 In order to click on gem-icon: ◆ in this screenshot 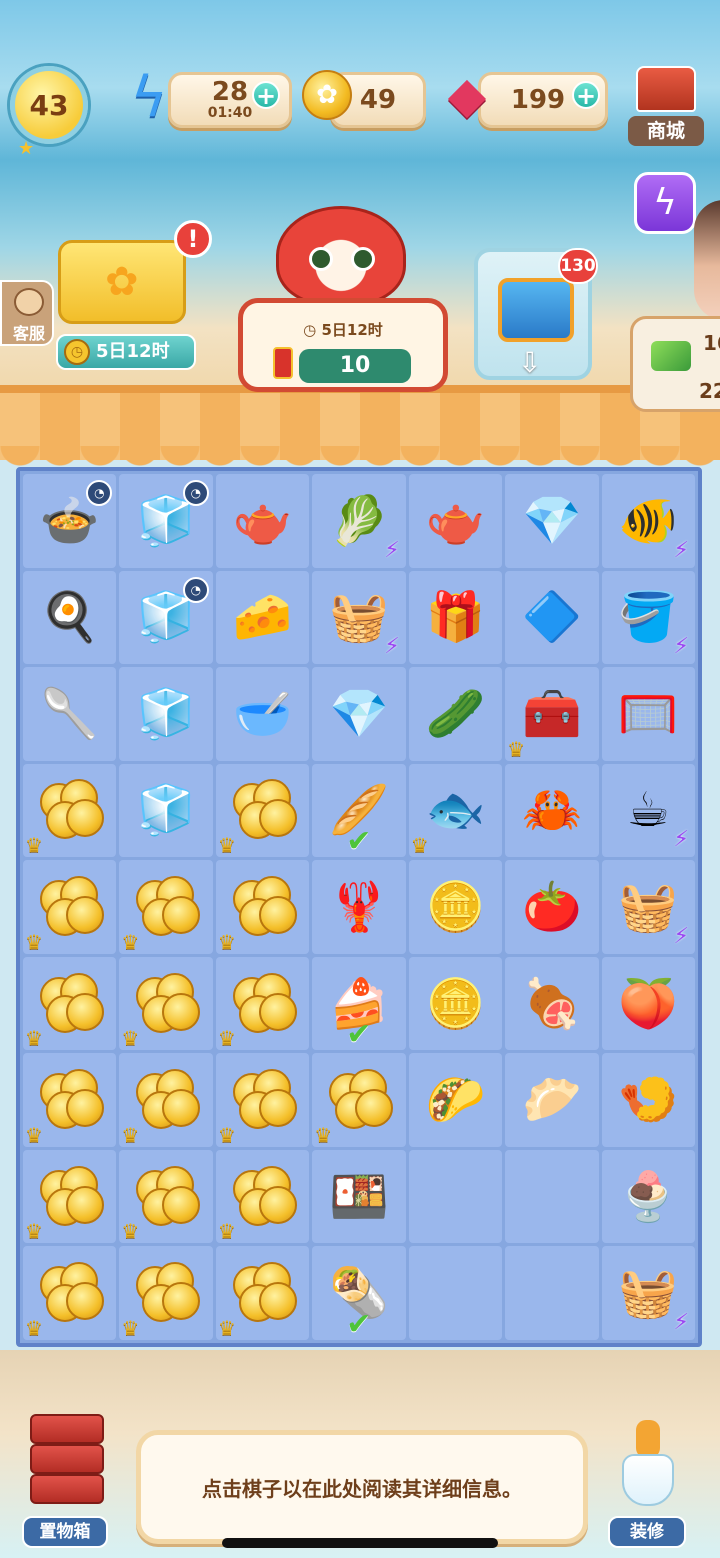, I will do `click(467, 95)`.